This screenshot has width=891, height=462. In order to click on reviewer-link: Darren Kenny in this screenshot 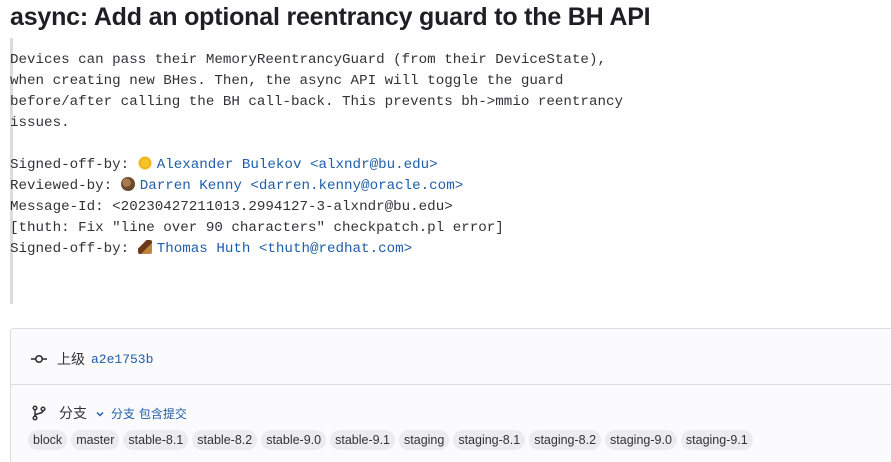, I will do `click(191, 186)`.